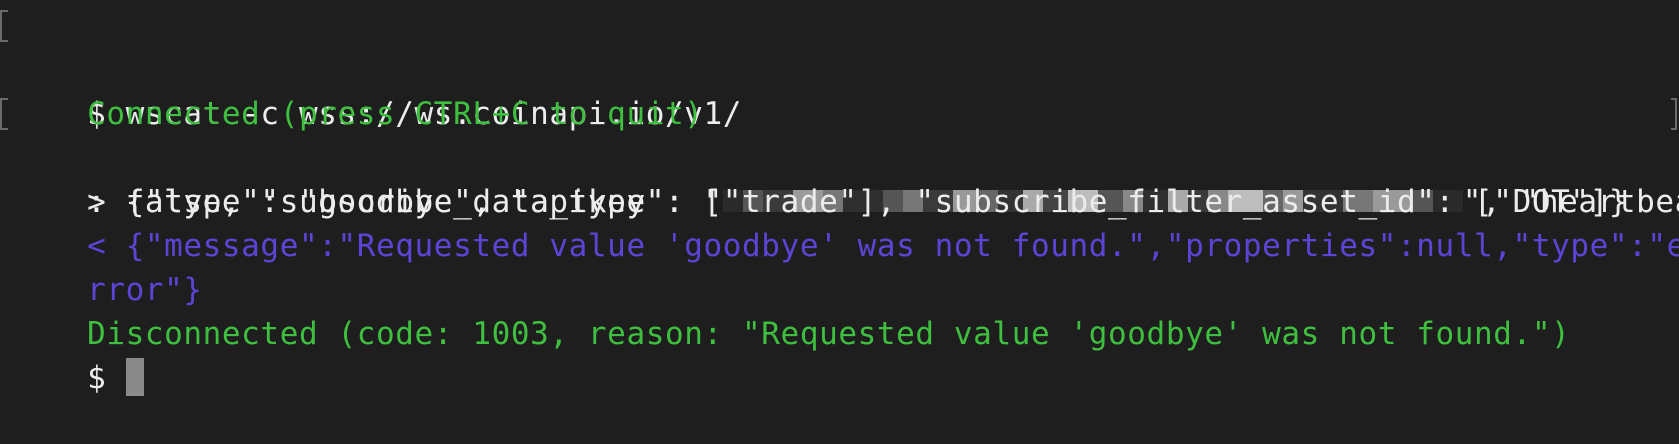 The width and height of the screenshot is (1679, 444). What do you see at coordinates (134, 376) in the screenshot?
I see `text-cursor` at bounding box center [134, 376].